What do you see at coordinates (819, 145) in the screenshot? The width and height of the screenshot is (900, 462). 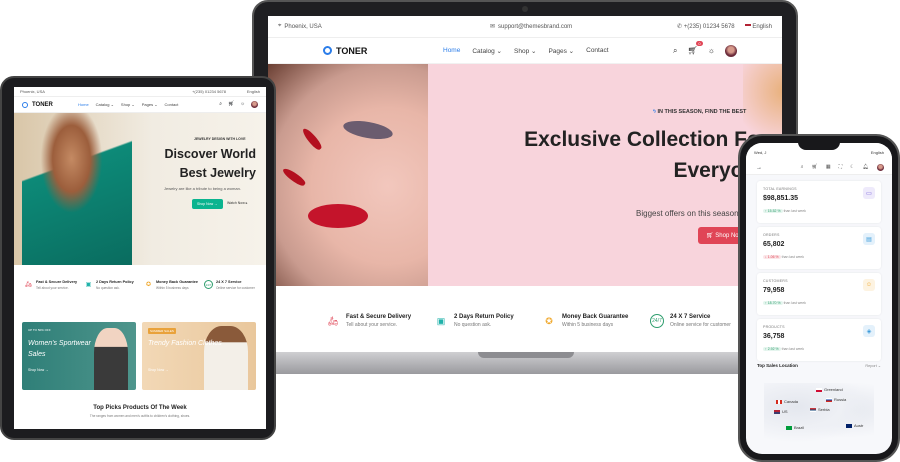 I see `phone-notch` at bounding box center [819, 145].